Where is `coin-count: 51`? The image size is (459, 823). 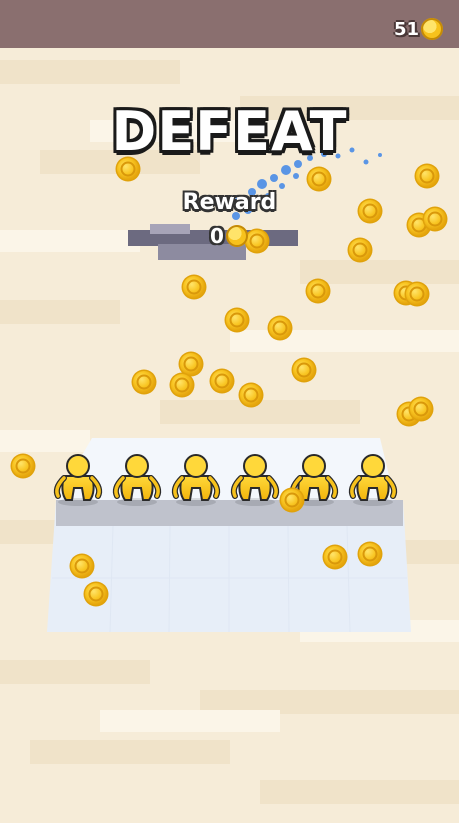 coin-count: 51 is located at coordinates (406, 29).